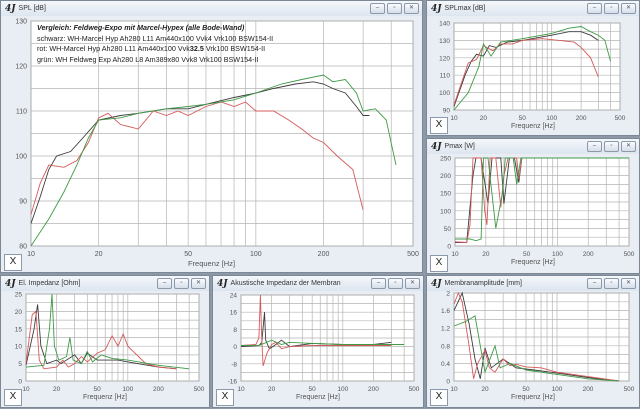 This screenshot has width=640, height=409. I want to click on y-tick-label: 5, so click(20, 364).